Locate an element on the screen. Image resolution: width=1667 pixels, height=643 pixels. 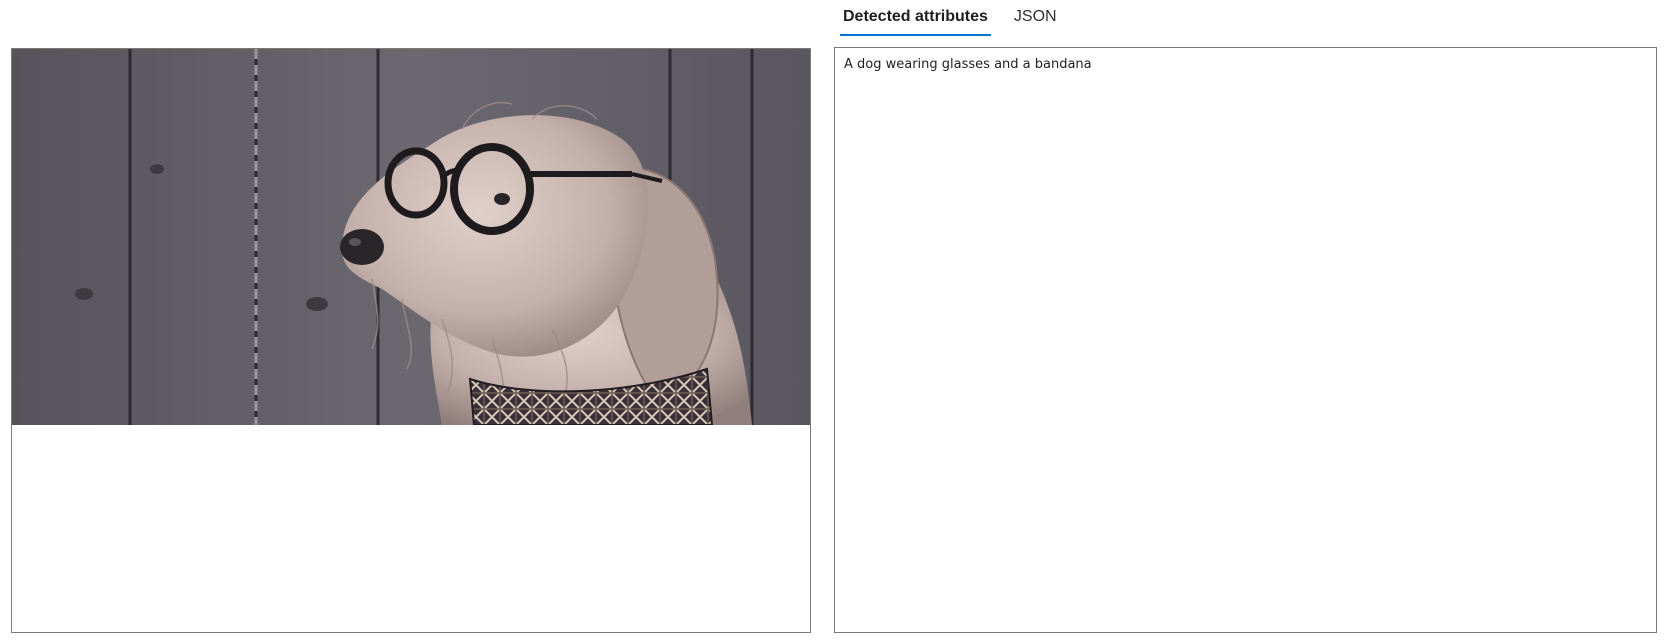
tab-json: JSON is located at coordinates (1035, 18).